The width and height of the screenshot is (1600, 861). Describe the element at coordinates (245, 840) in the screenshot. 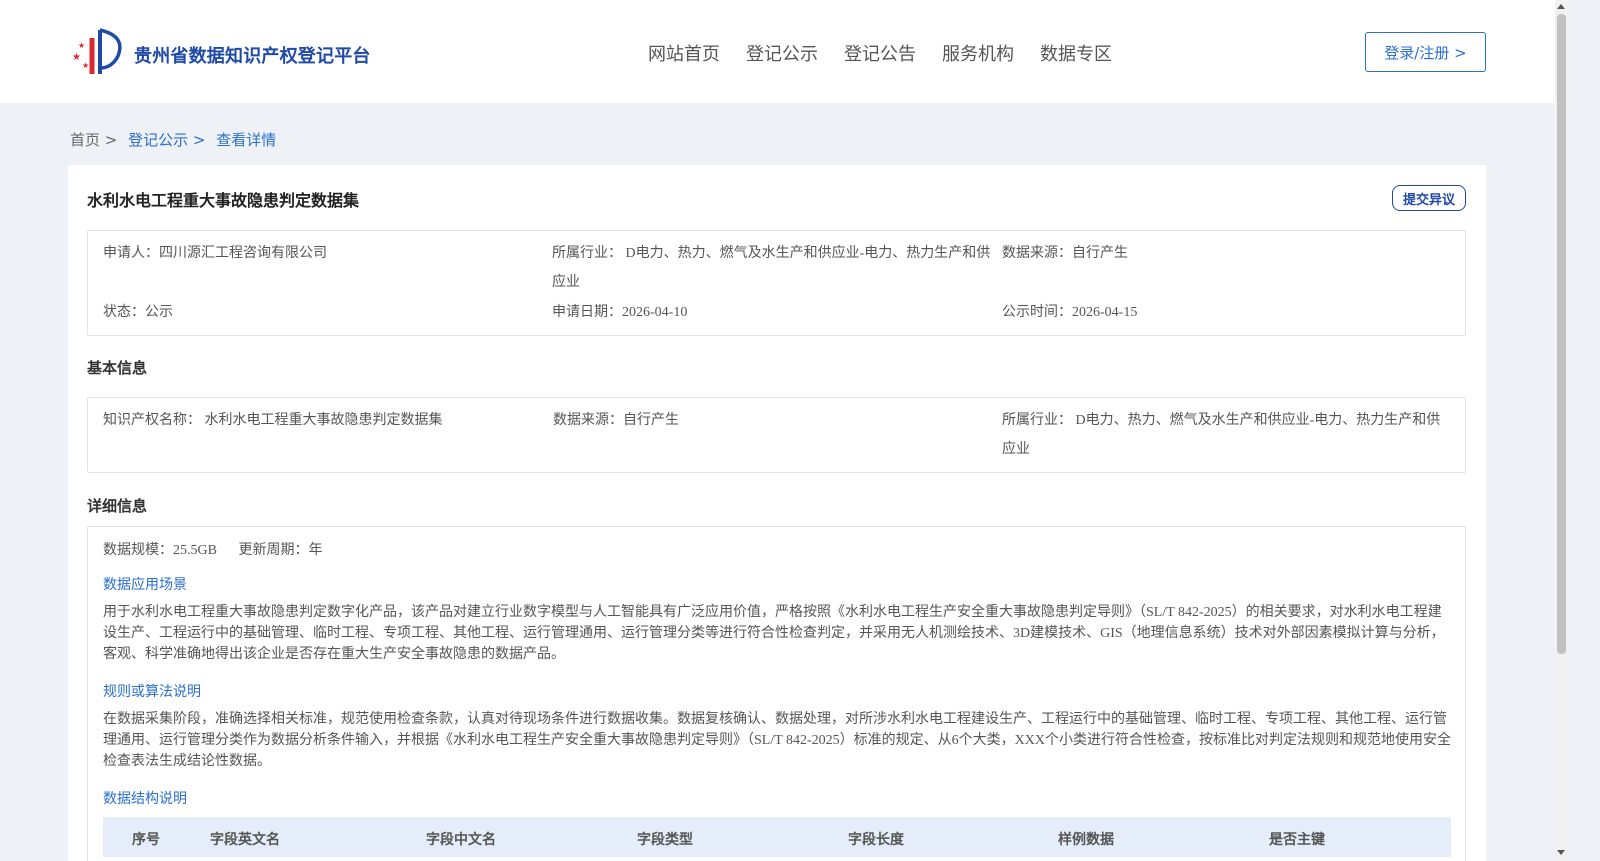

I see `th-field-en: 字段英文名` at that location.